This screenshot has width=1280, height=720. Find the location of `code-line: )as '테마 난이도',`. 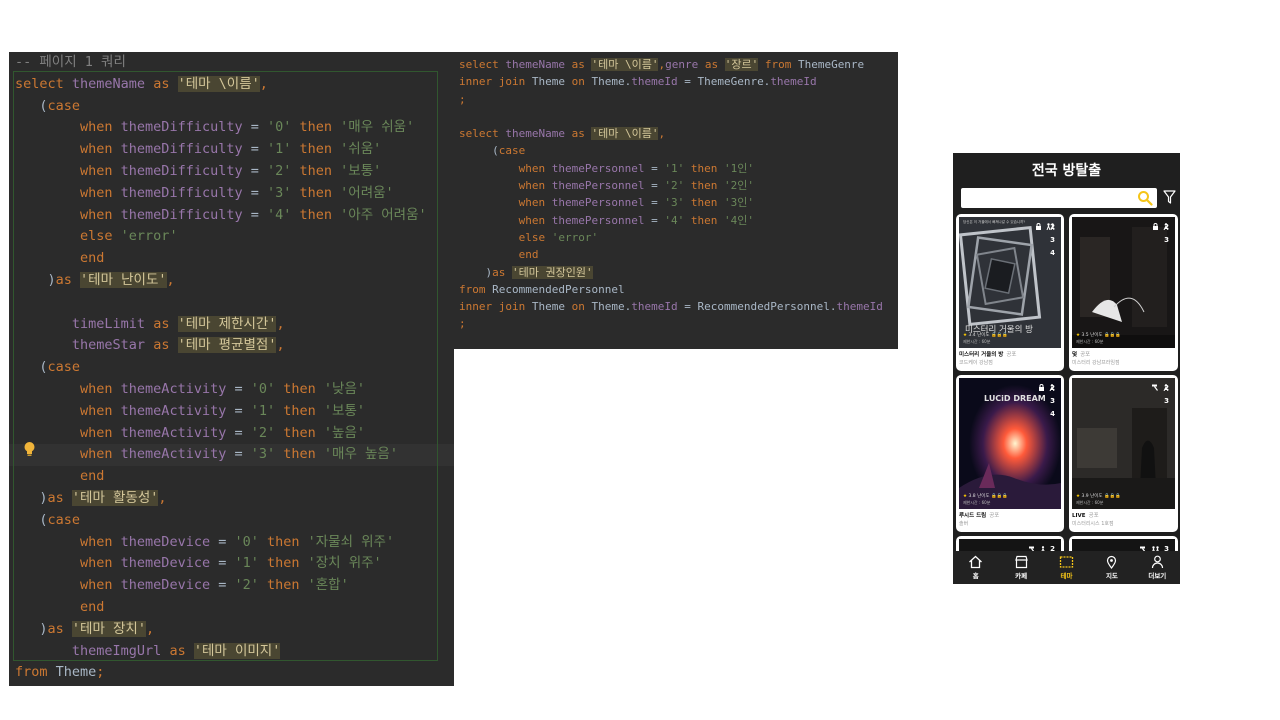

code-line: )as '테마 난이도', is located at coordinates (221, 281).